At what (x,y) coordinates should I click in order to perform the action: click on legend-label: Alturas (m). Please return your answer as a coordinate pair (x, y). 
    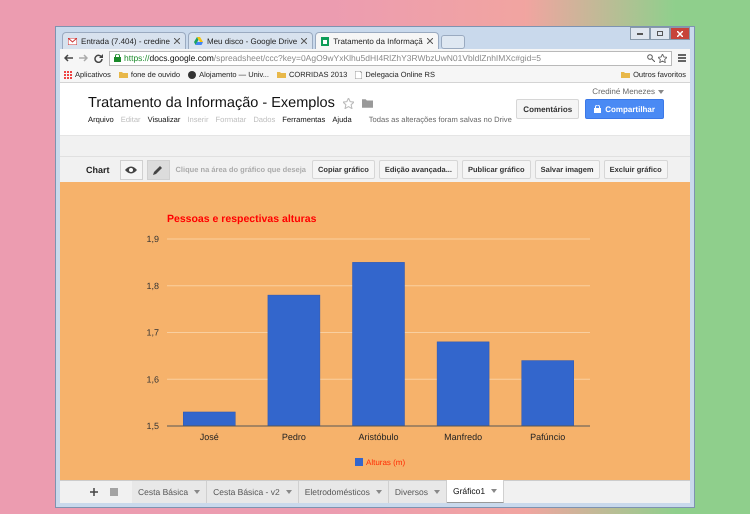
    Looking at the image, I should click on (386, 462).